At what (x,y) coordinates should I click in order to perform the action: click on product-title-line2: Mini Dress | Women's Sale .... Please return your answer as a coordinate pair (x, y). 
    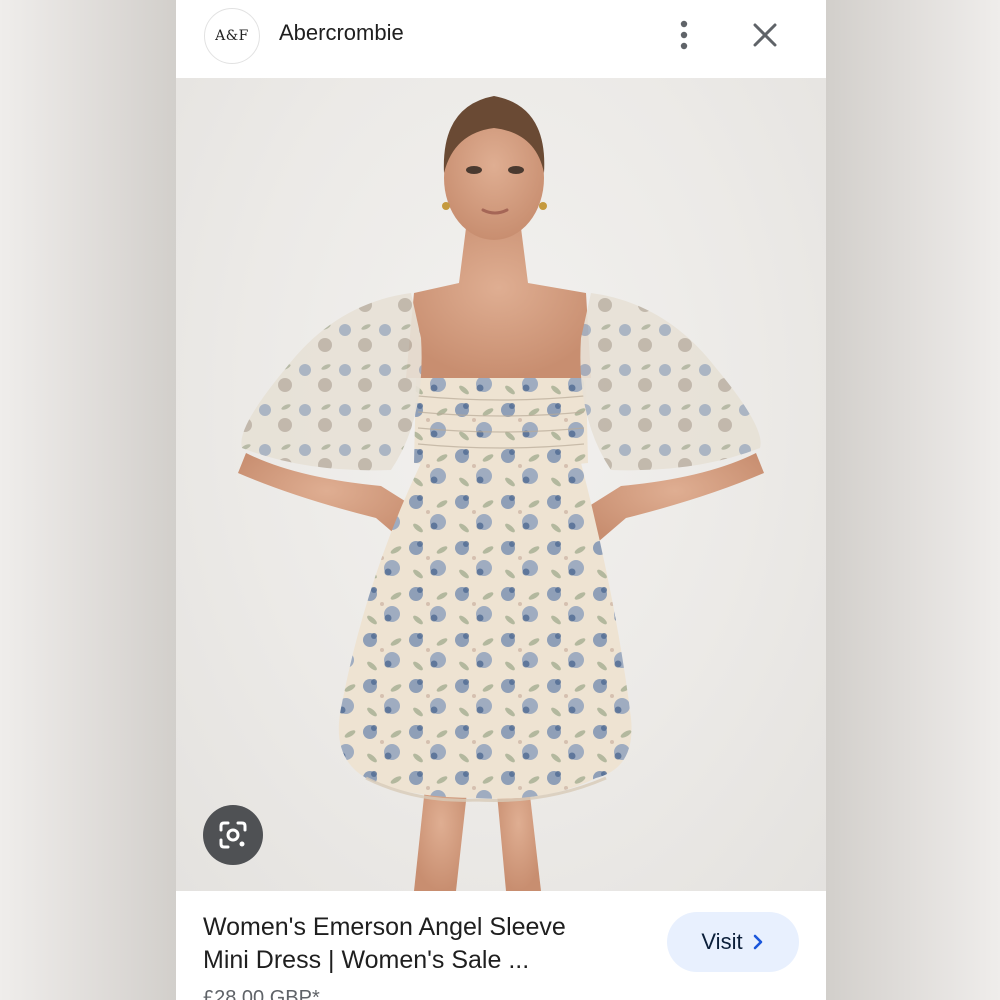
    Looking at the image, I should click on (366, 960).